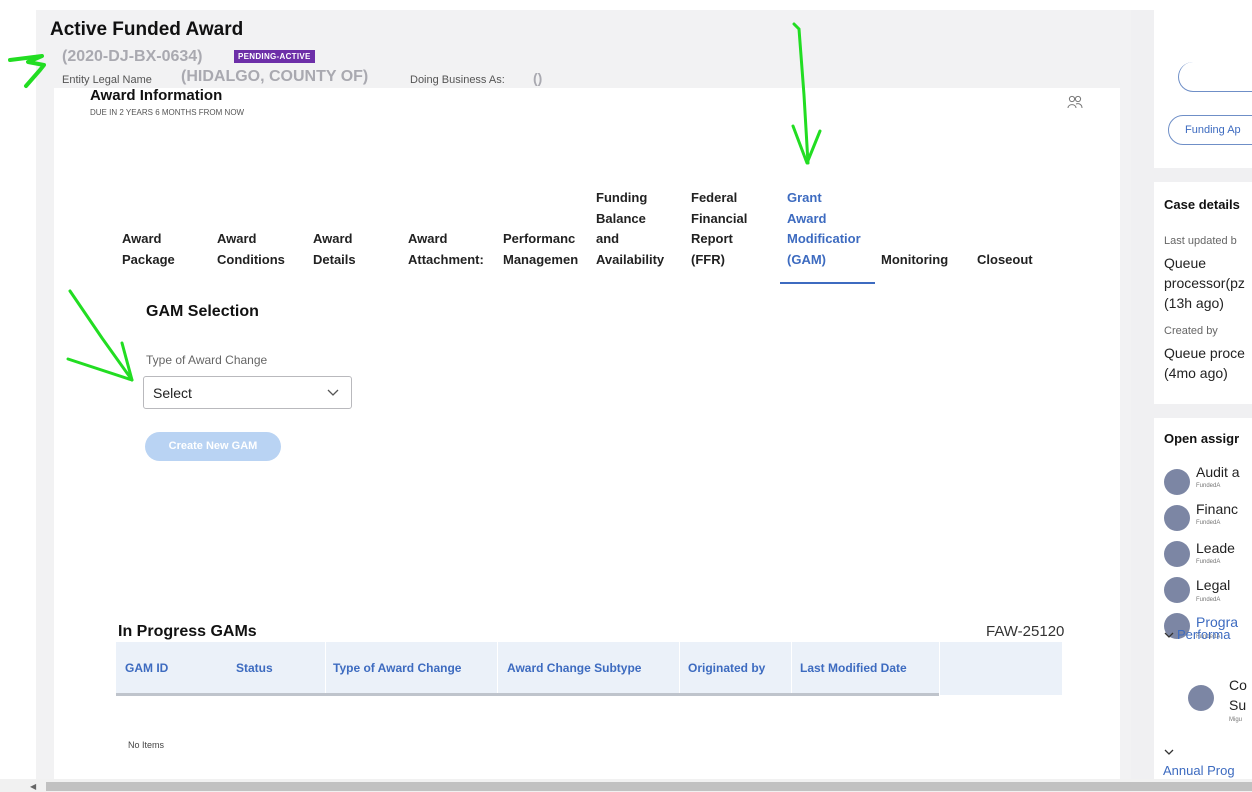 This screenshot has width=1252, height=792. What do you see at coordinates (1213, 585) in the screenshot?
I see `assignment-title: Legal` at bounding box center [1213, 585].